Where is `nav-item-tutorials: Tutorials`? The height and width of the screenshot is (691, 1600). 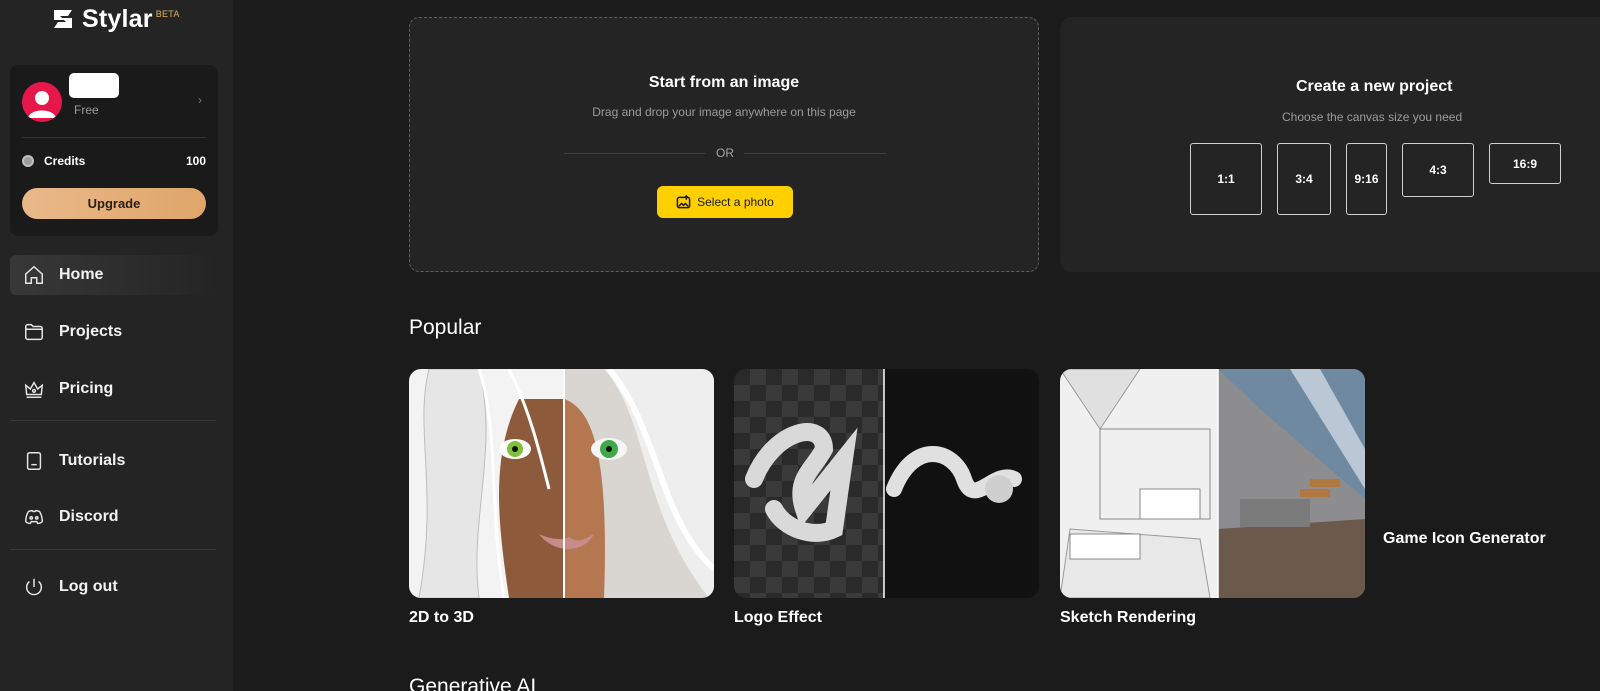
nav-item-tutorials: Tutorials is located at coordinates (113, 461).